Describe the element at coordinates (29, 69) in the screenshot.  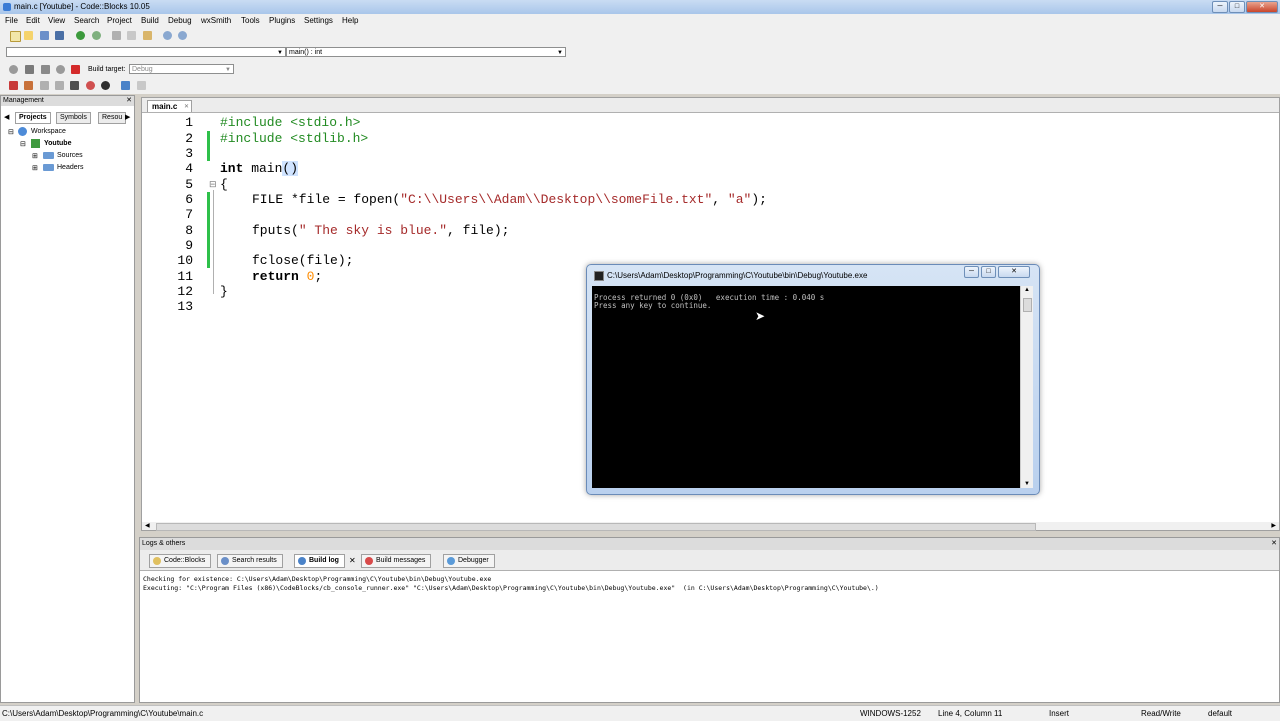
I see `run-icon` at that location.